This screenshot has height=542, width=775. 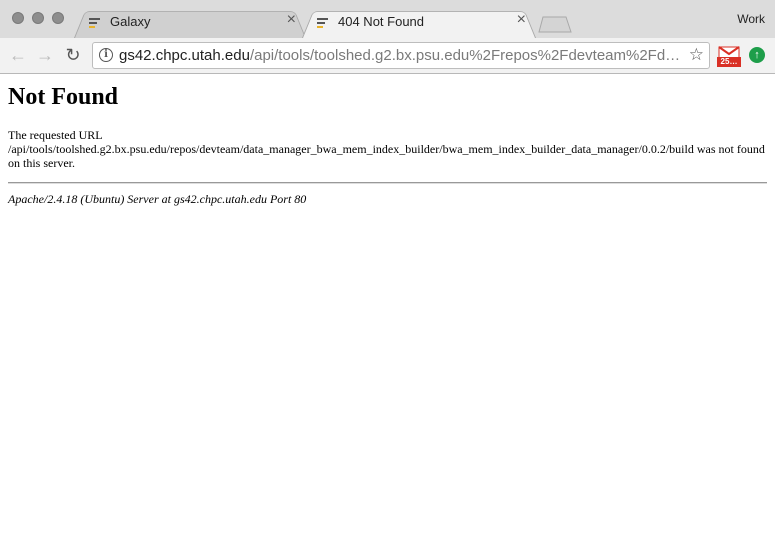 What do you see at coordinates (184, 55) in the screenshot?
I see `url-host: gs42.chpc.utah.edu` at bounding box center [184, 55].